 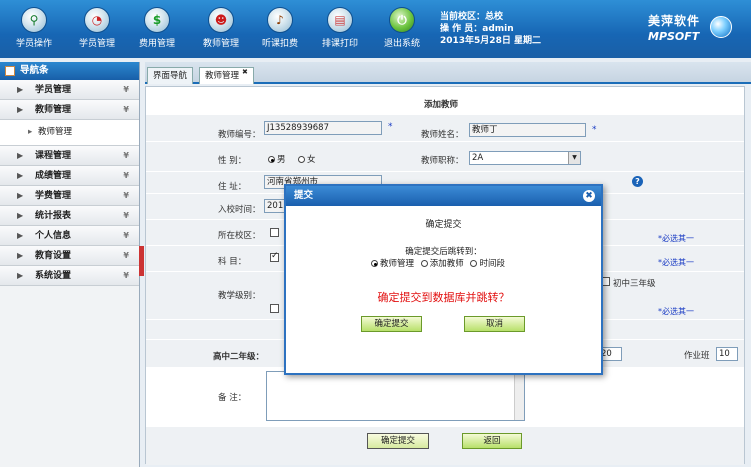 I want to click on sidebar-item-label: 教育设置, so click(x=53, y=256).